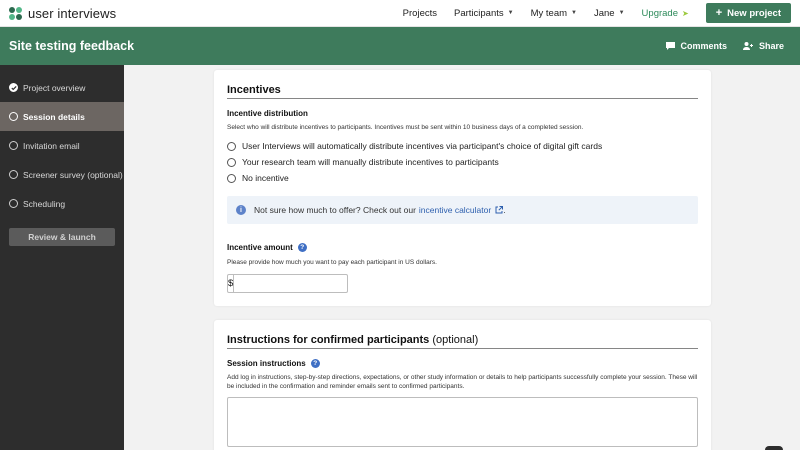 The height and width of the screenshot is (450, 800). I want to click on share-button: Share, so click(763, 46).